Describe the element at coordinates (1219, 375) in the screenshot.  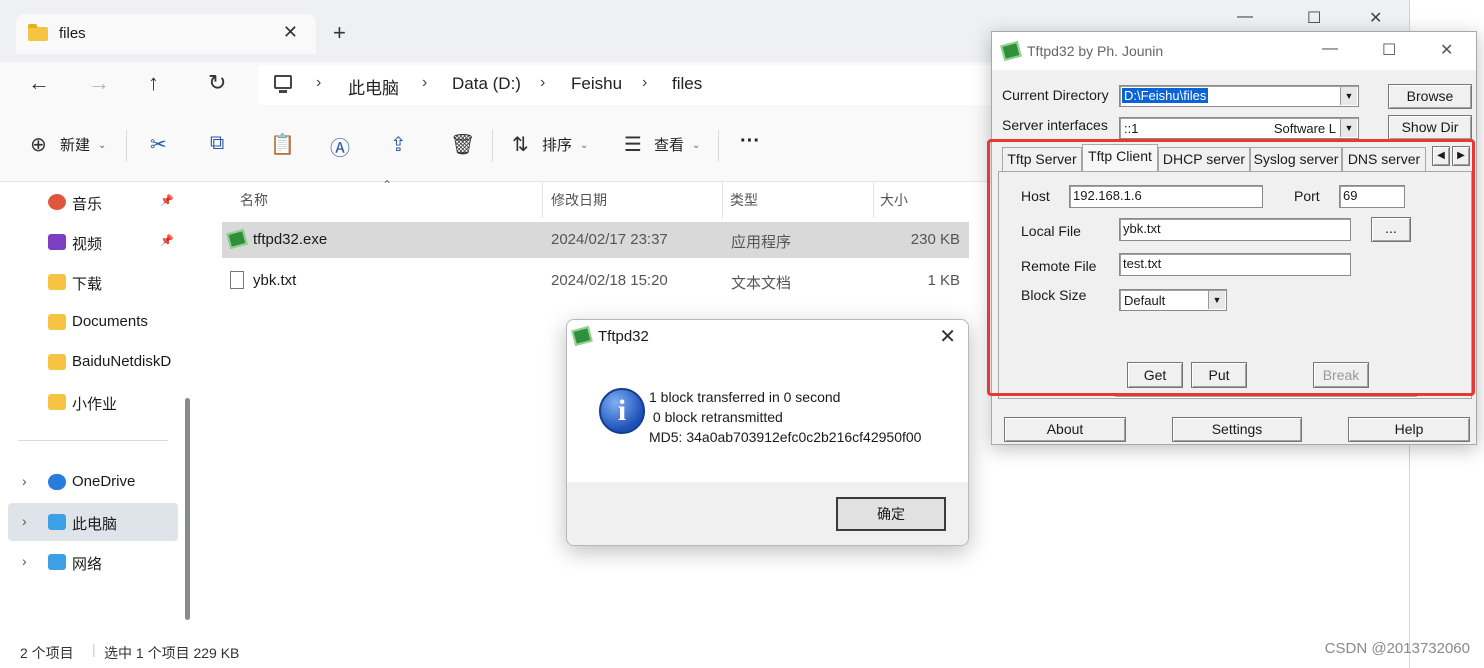
I see `put-button: Put` at that location.